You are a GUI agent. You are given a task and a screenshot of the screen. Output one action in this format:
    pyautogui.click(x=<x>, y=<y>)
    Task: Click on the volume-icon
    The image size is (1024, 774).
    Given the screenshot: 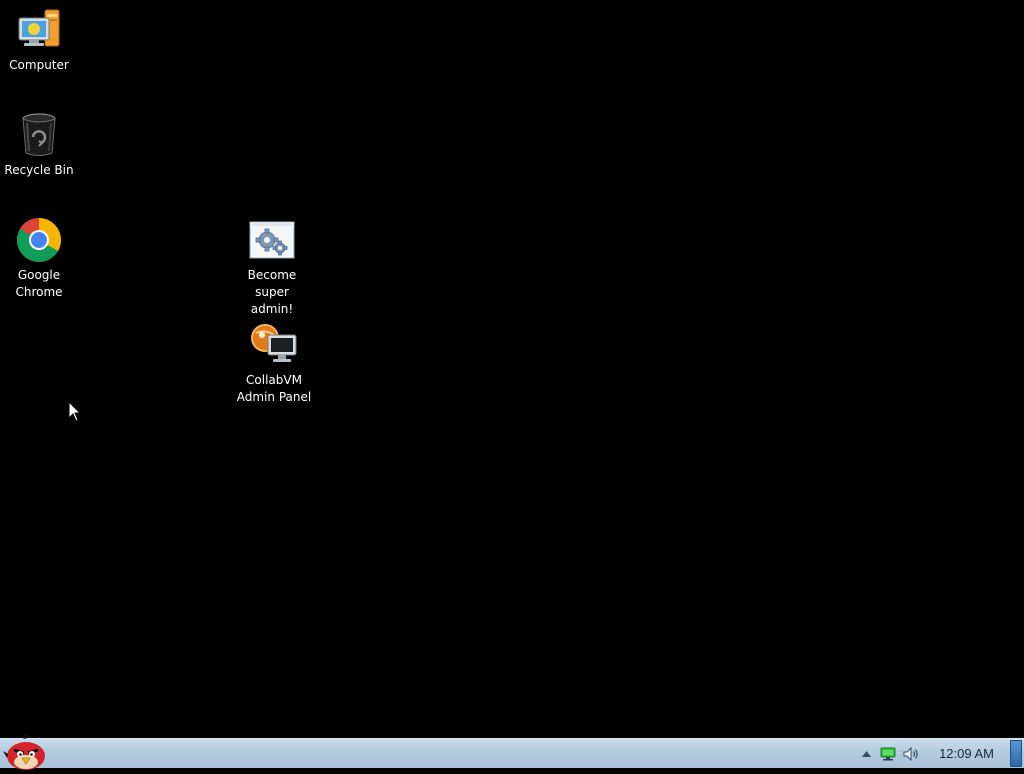 What is the action you would take?
    pyautogui.click(x=910, y=754)
    